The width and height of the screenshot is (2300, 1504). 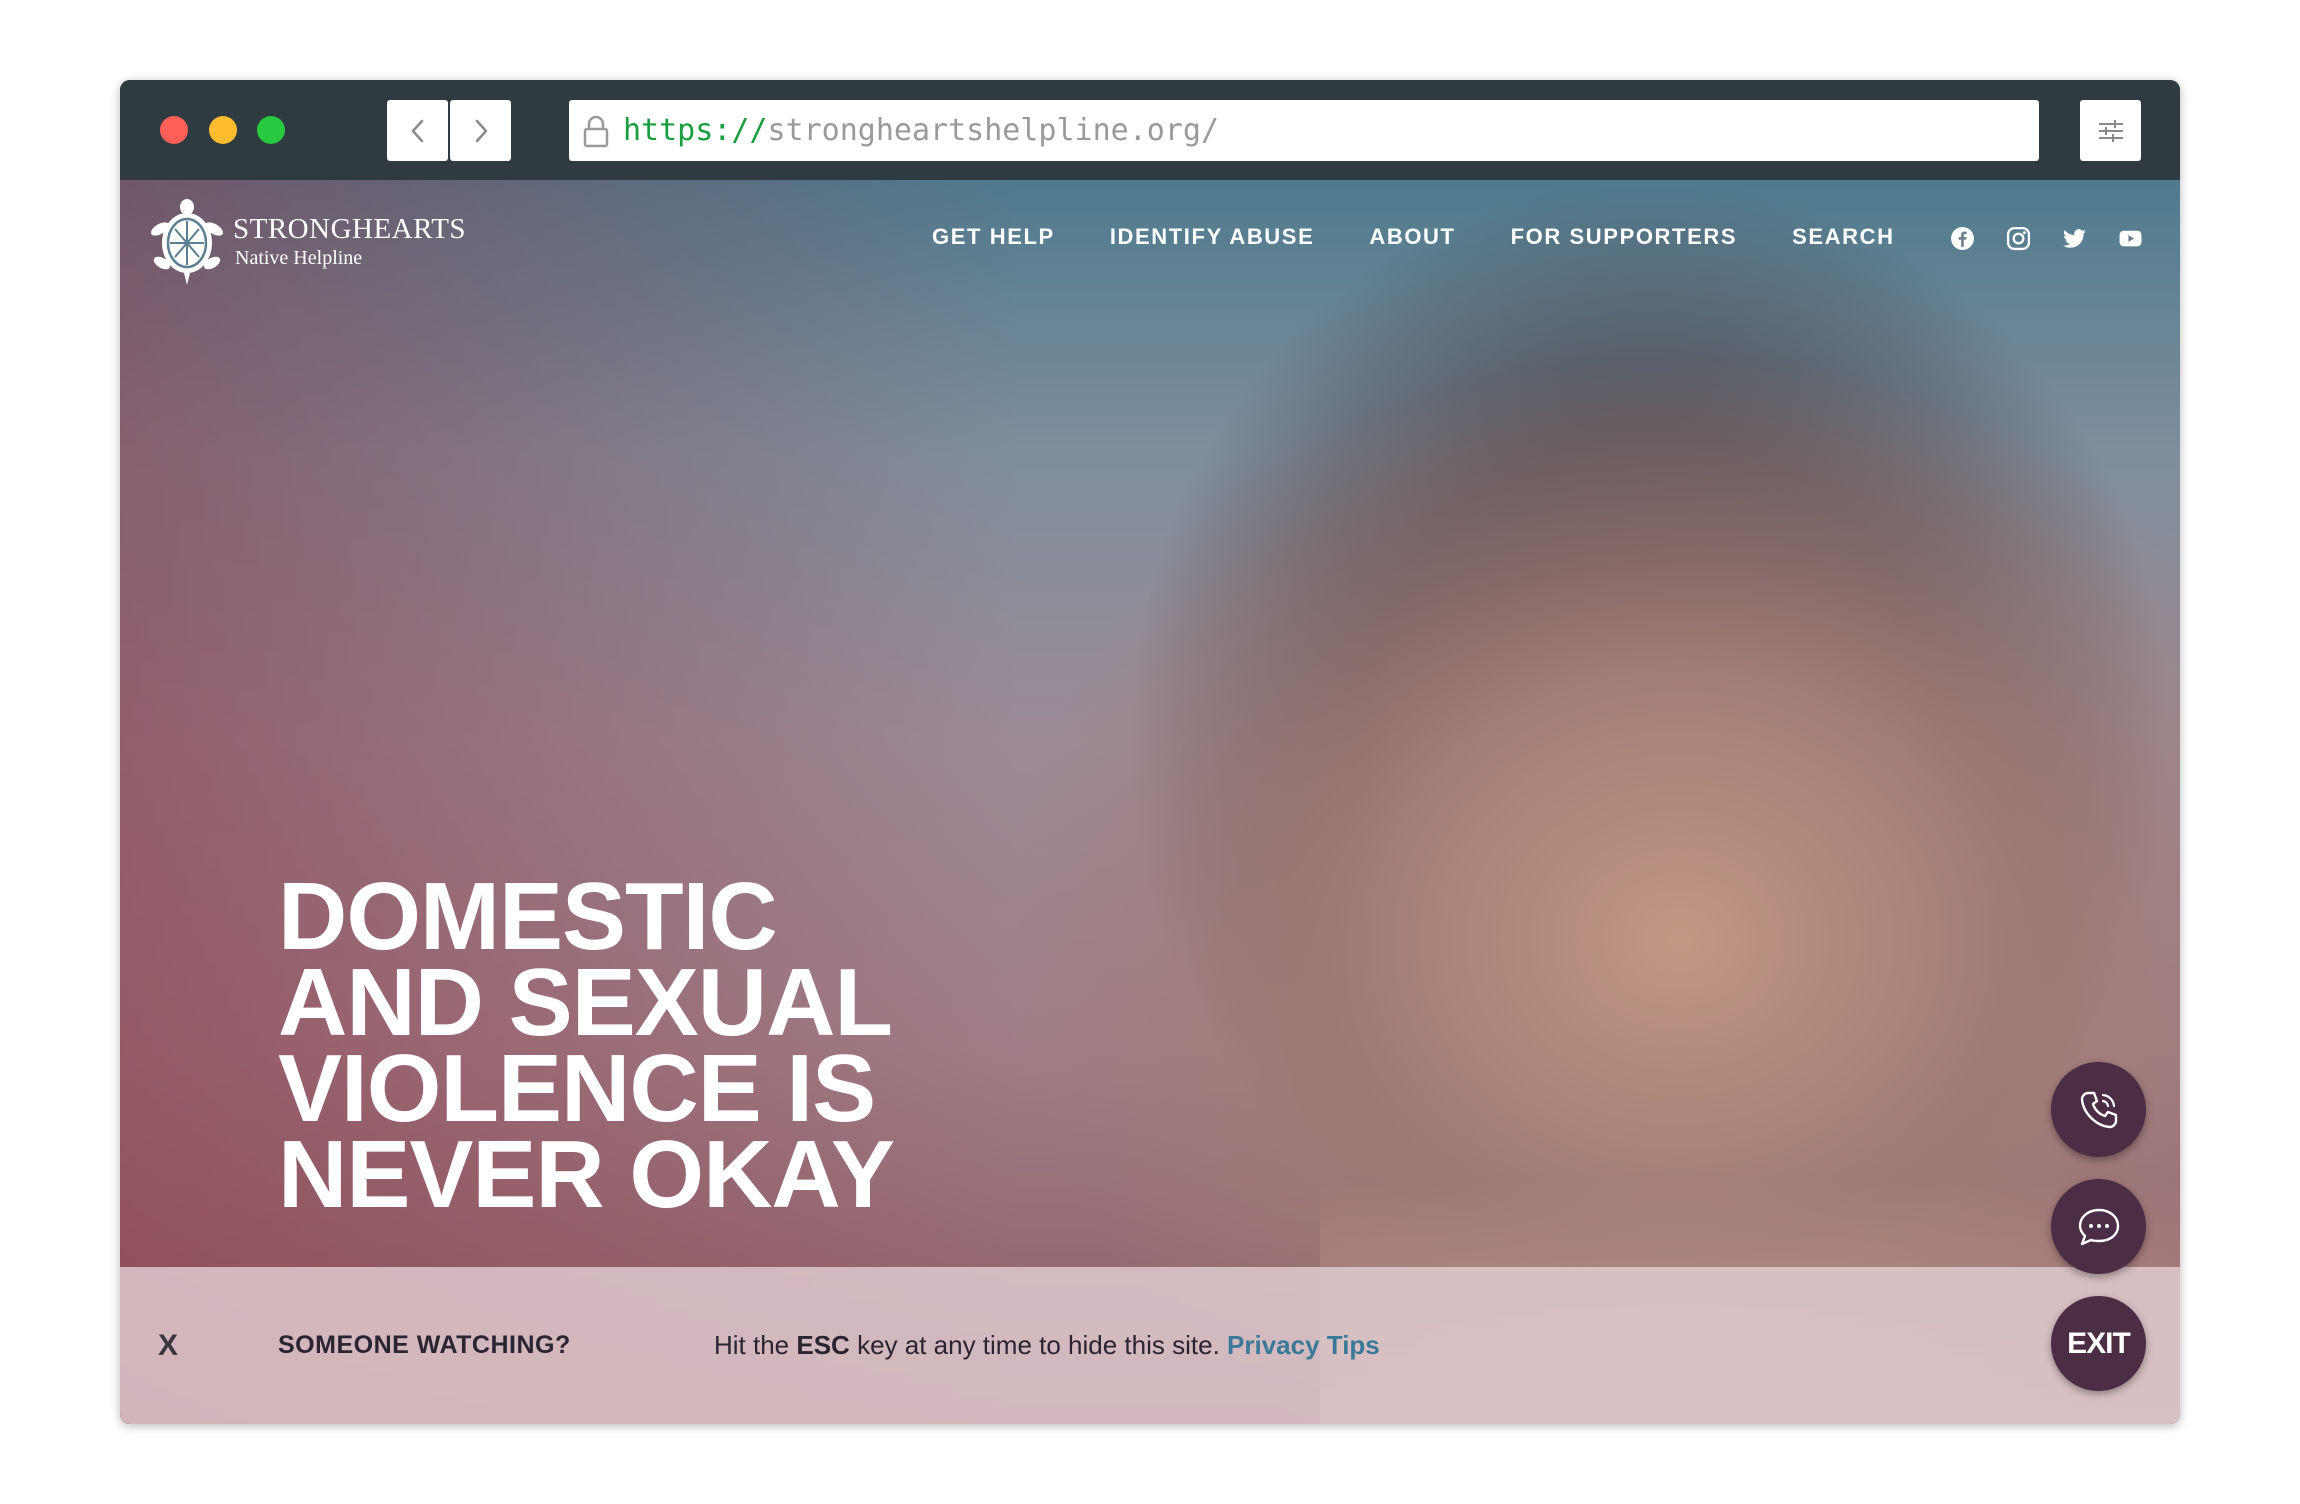 What do you see at coordinates (174, 130) in the screenshot?
I see `close-window-button` at bounding box center [174, 130].